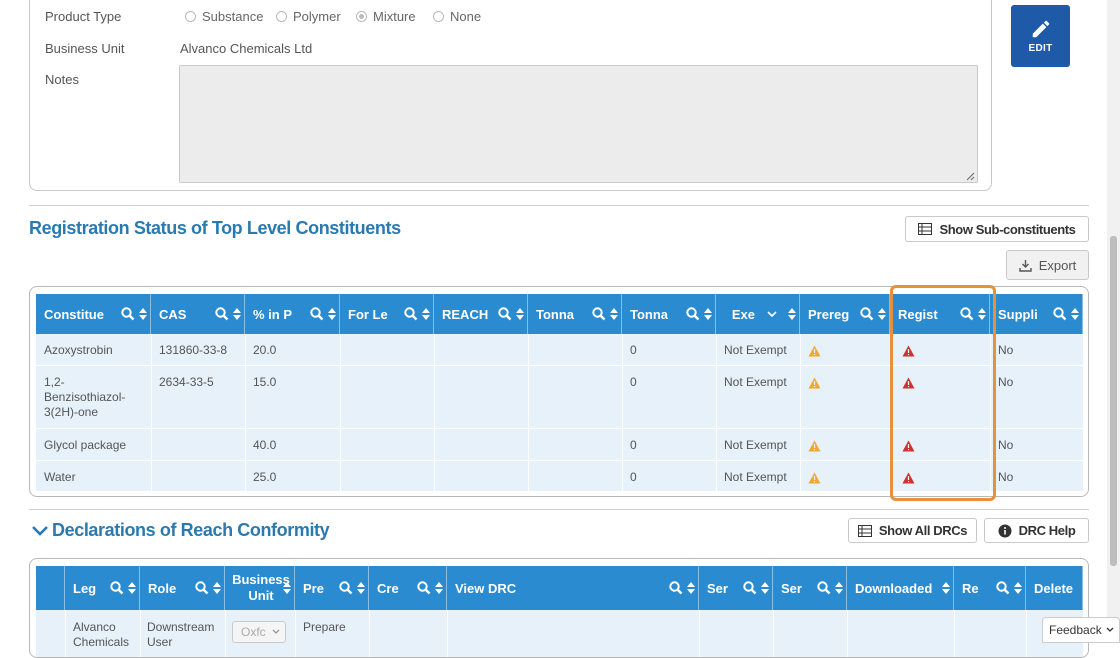  Describe the element at coordinates (1040, 36) in the screenshot. I see `edit-button: EDIT` at that location.